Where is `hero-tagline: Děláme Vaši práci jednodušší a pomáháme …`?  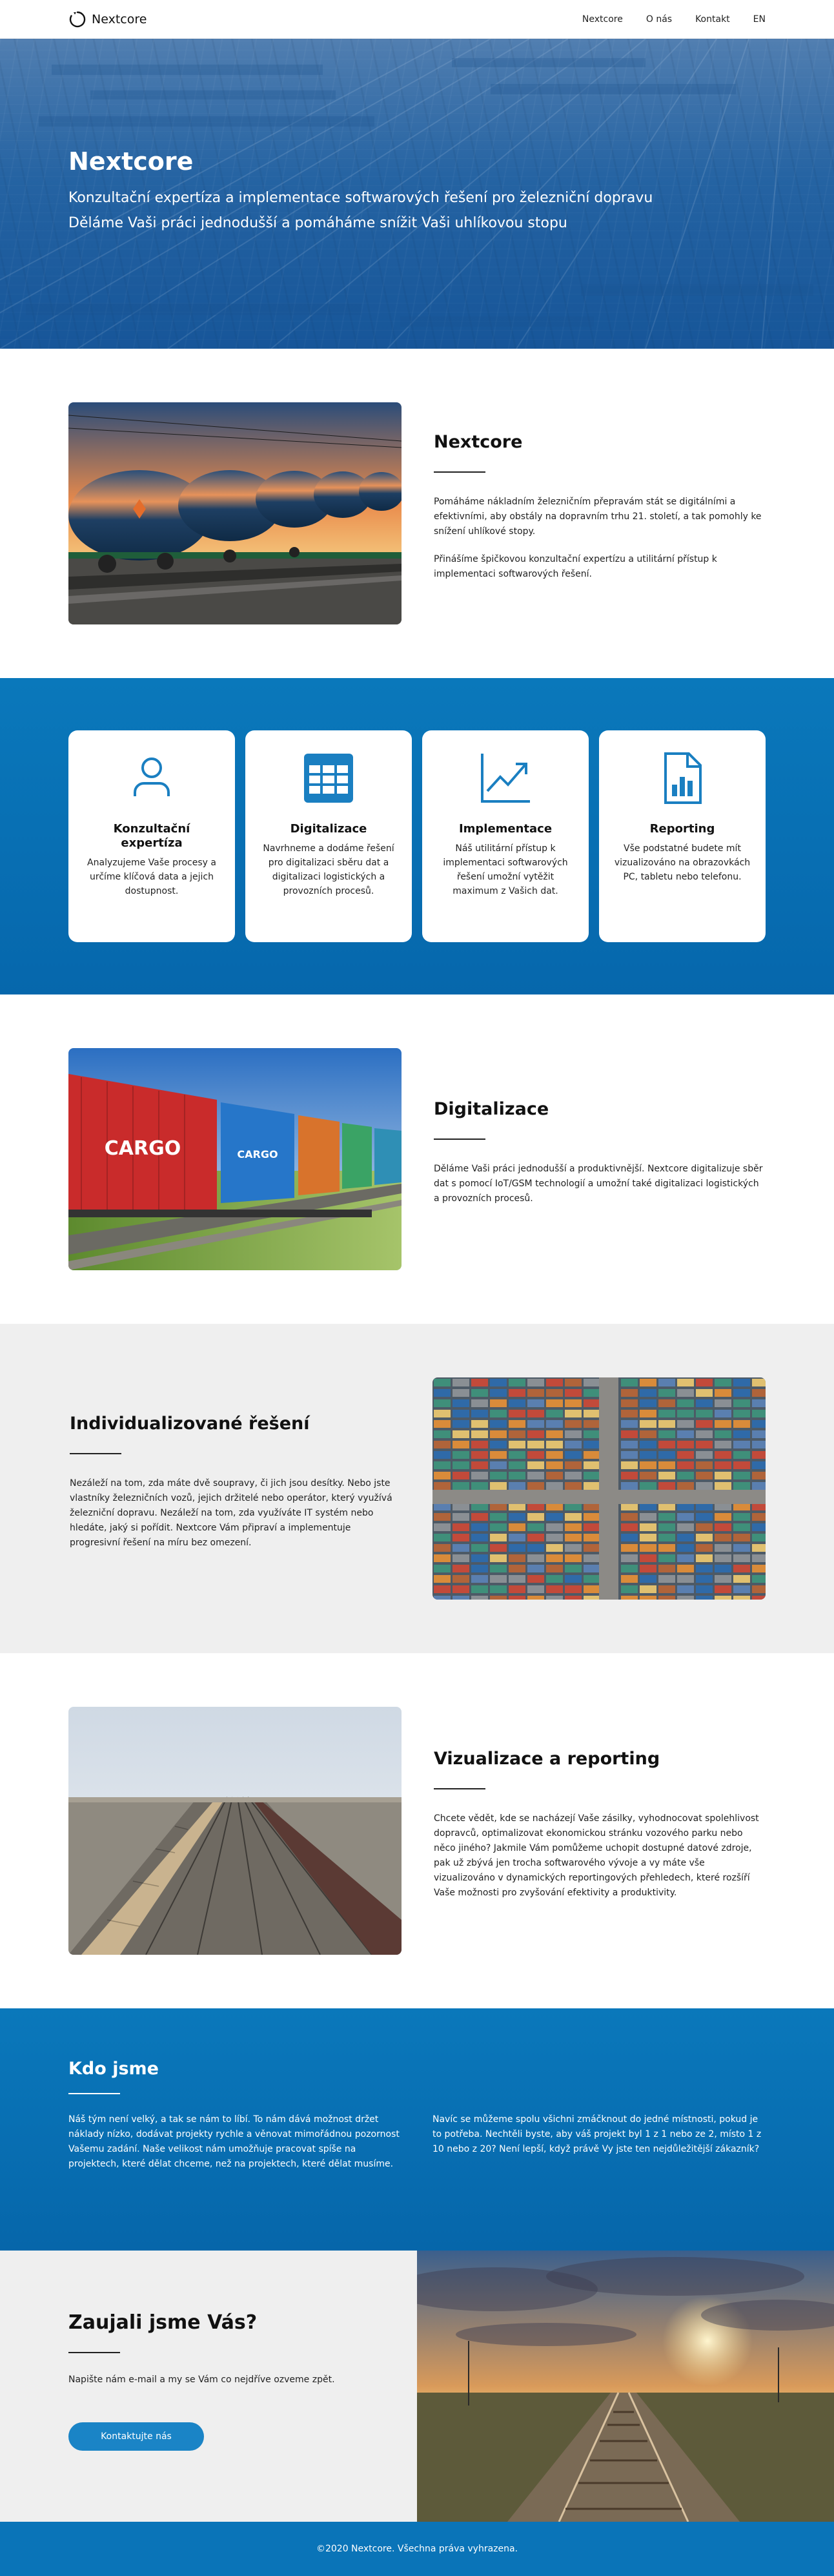
hero-tagline: Děláme Vaši práci jednodušší a pomáháme … is located at coordinates (317, 223).